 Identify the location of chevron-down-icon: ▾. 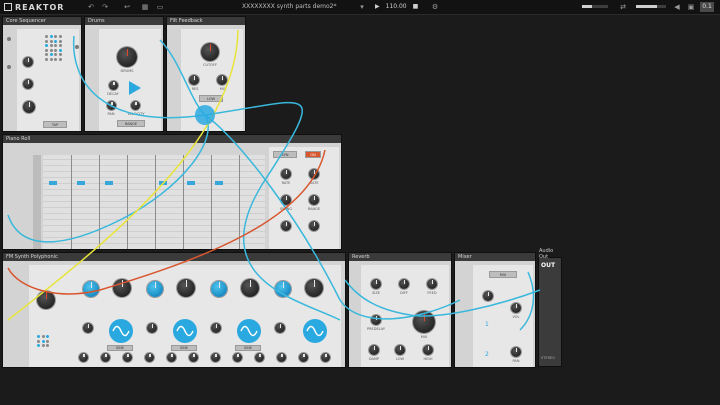
(362, 7).